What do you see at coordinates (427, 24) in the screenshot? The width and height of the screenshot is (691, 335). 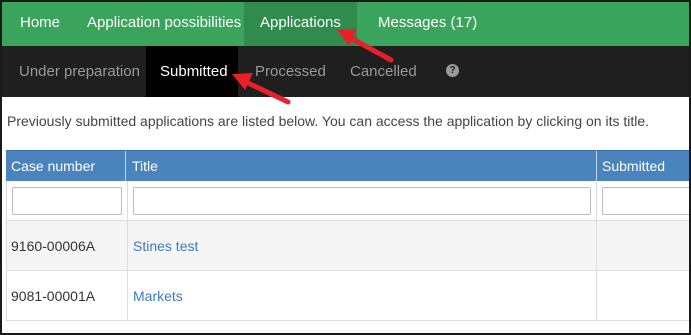 I see `nav-messages: Messages (17)` at bounding box center [427, 24].